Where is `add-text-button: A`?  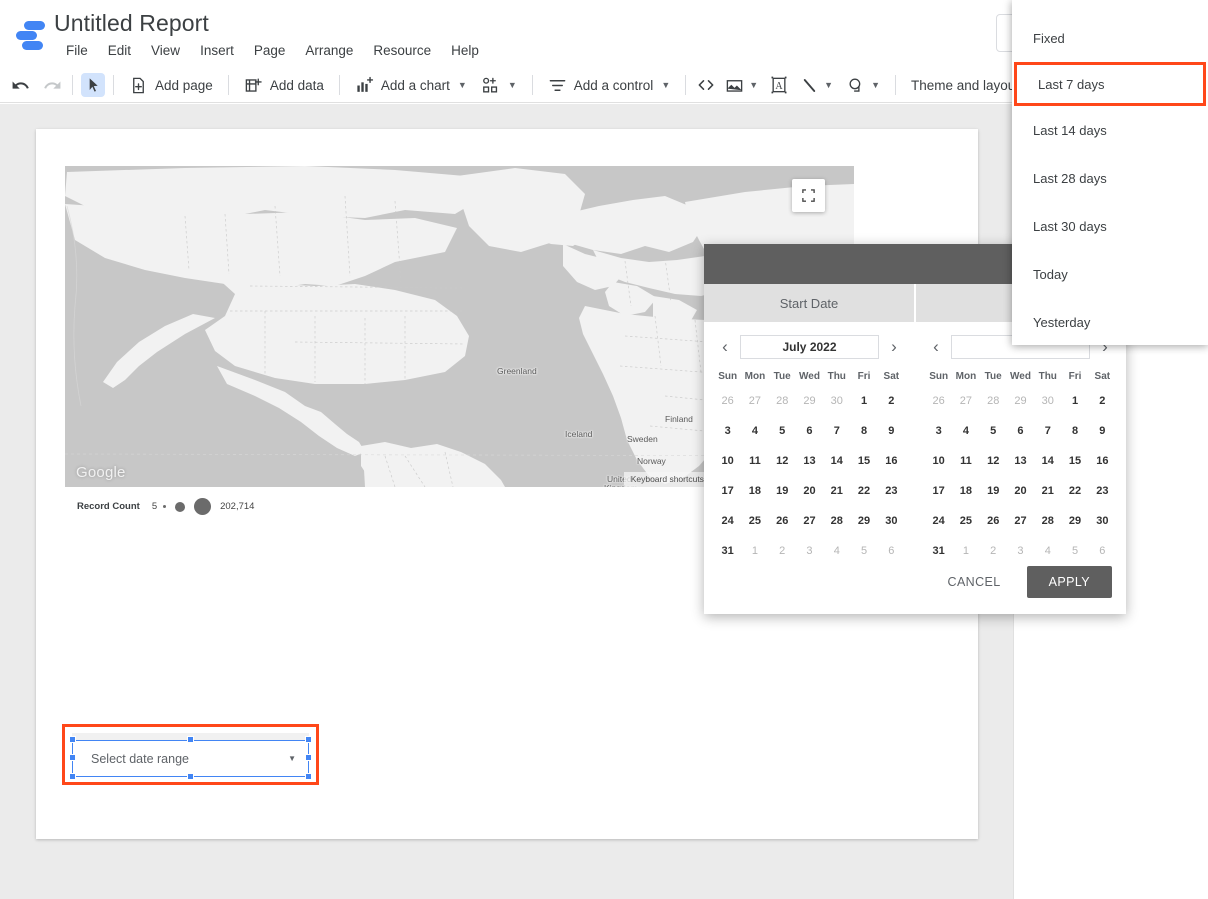
add-text-button: A is located at coordinates (779, 85).